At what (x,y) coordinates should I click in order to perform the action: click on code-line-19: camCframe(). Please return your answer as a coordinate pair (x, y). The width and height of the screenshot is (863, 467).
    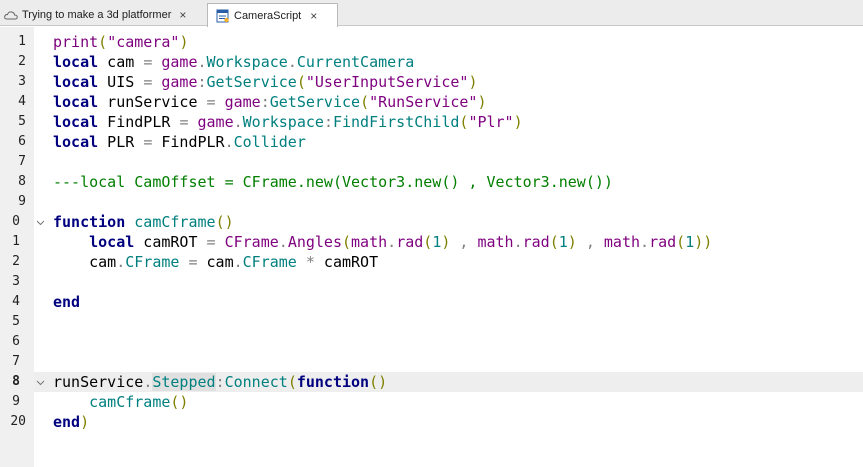
    Looking at the image, I should click on (120, 402).